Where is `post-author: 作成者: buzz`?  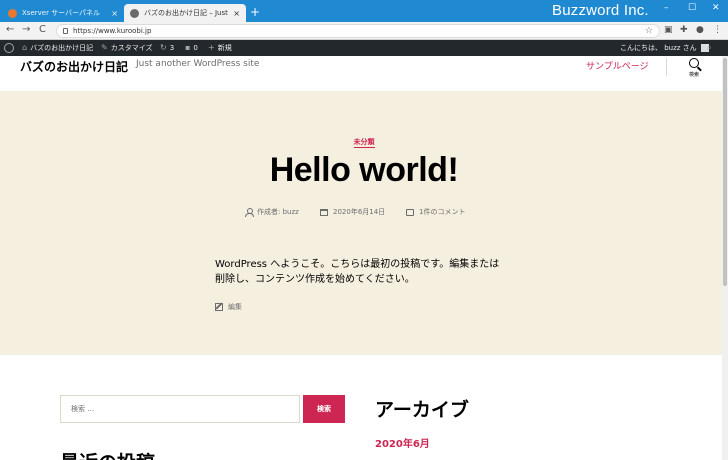 post-author: 作成者: buzz is located at coordinates (272, 212).